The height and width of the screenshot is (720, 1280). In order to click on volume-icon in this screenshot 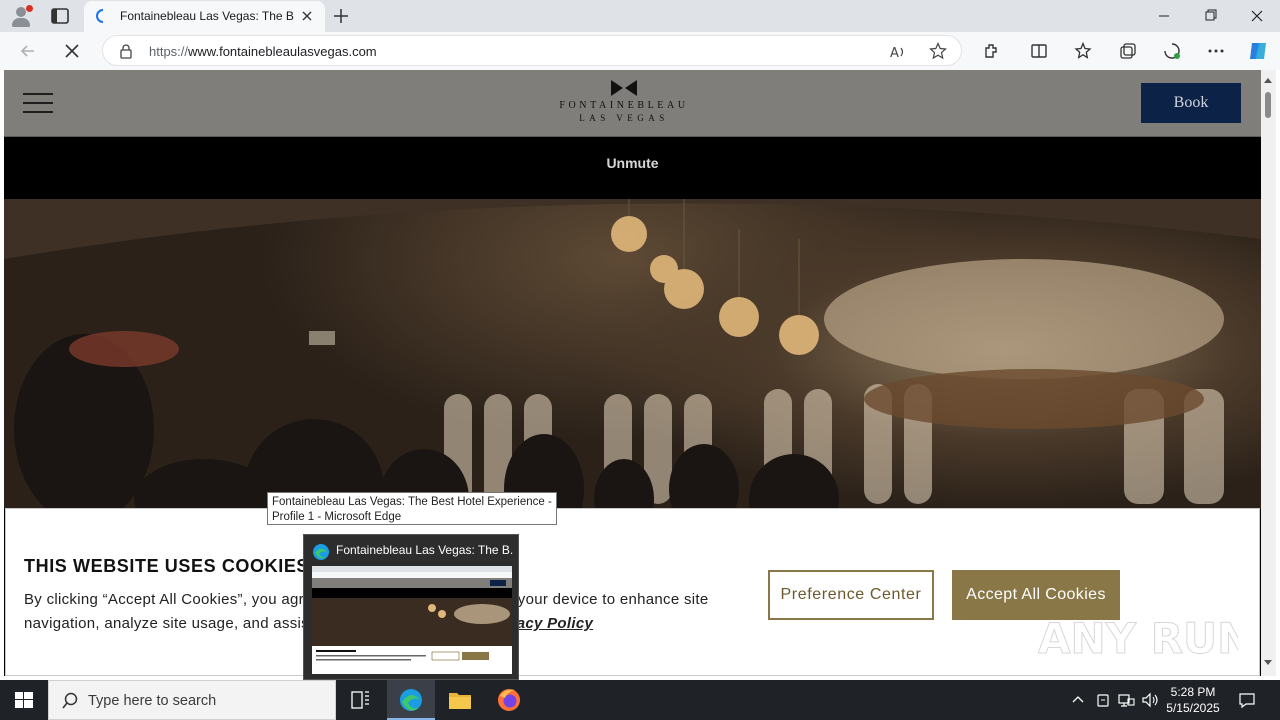, I will do `click(1150, 700)`.